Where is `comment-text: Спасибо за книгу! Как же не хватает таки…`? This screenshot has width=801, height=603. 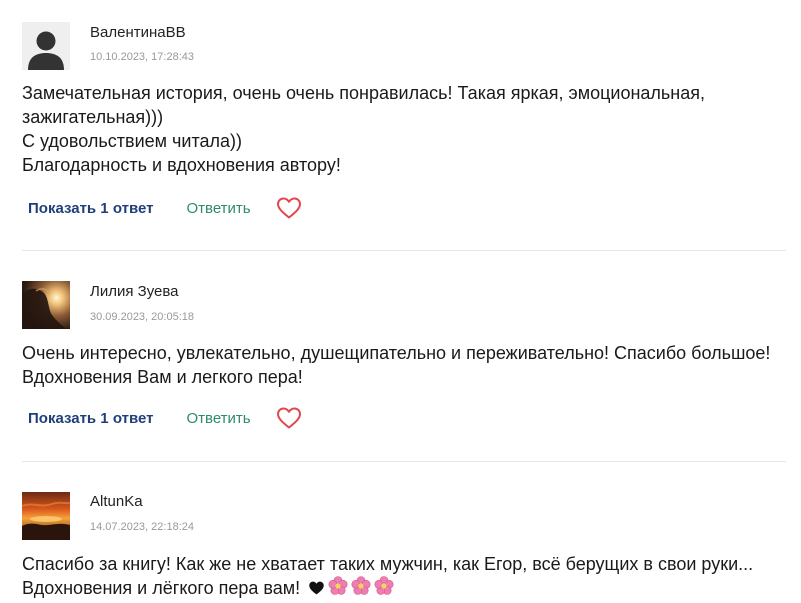
comment-text: Спасибо за книгу! Как же не хватает таки… is located at coordinates (402, 577).